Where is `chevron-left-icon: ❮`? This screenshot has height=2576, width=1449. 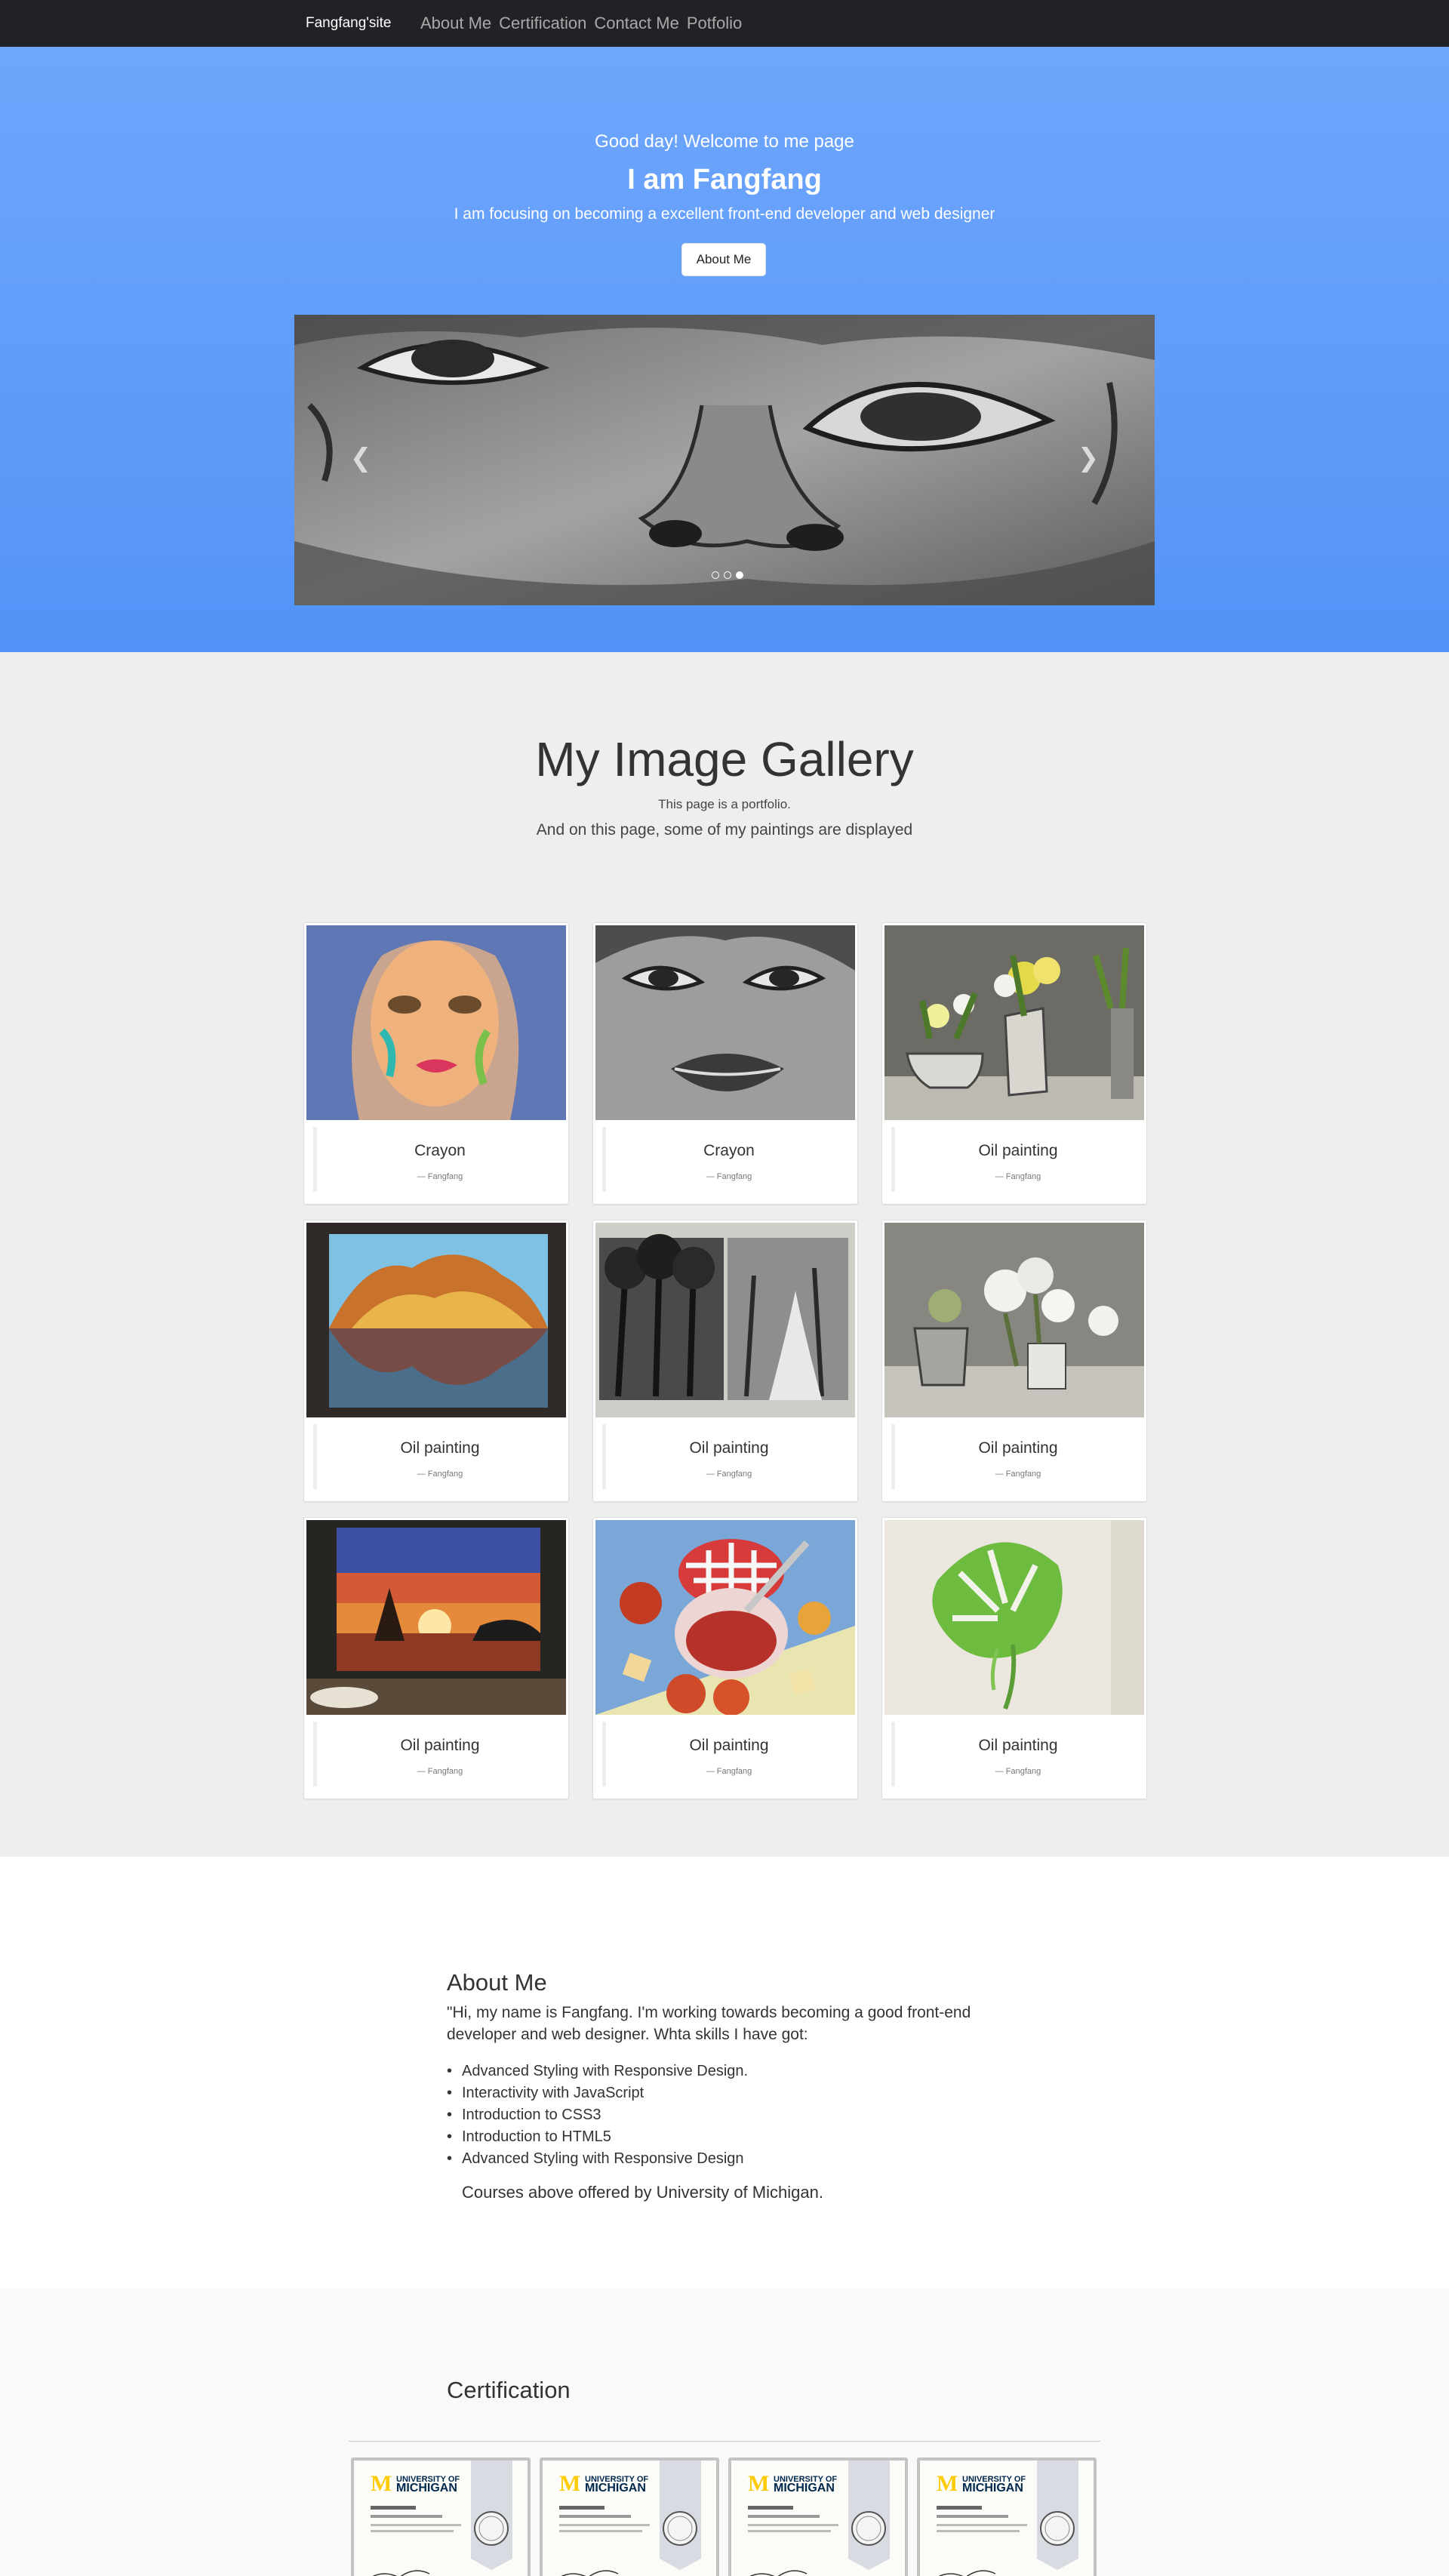
chevron-left-icon: ❮ is located at coordinates (360, 458).